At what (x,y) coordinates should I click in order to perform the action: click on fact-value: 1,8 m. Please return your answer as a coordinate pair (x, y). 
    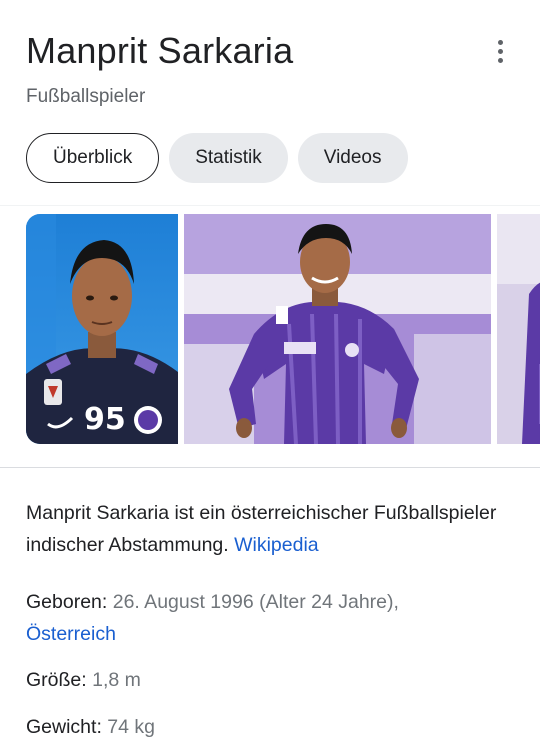
    Looking at the image, I should click on (116, 680).